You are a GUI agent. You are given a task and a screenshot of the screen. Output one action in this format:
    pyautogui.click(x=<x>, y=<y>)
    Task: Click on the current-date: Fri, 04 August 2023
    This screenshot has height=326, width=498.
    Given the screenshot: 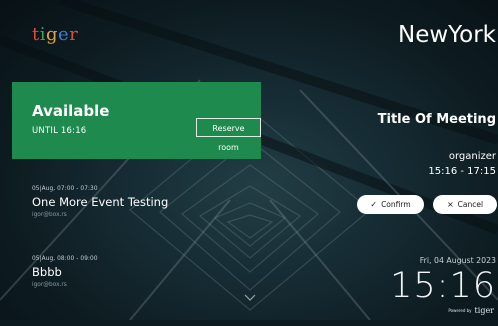 What is the action you would take?
    pyautogui.click(x=457, y=260)
    